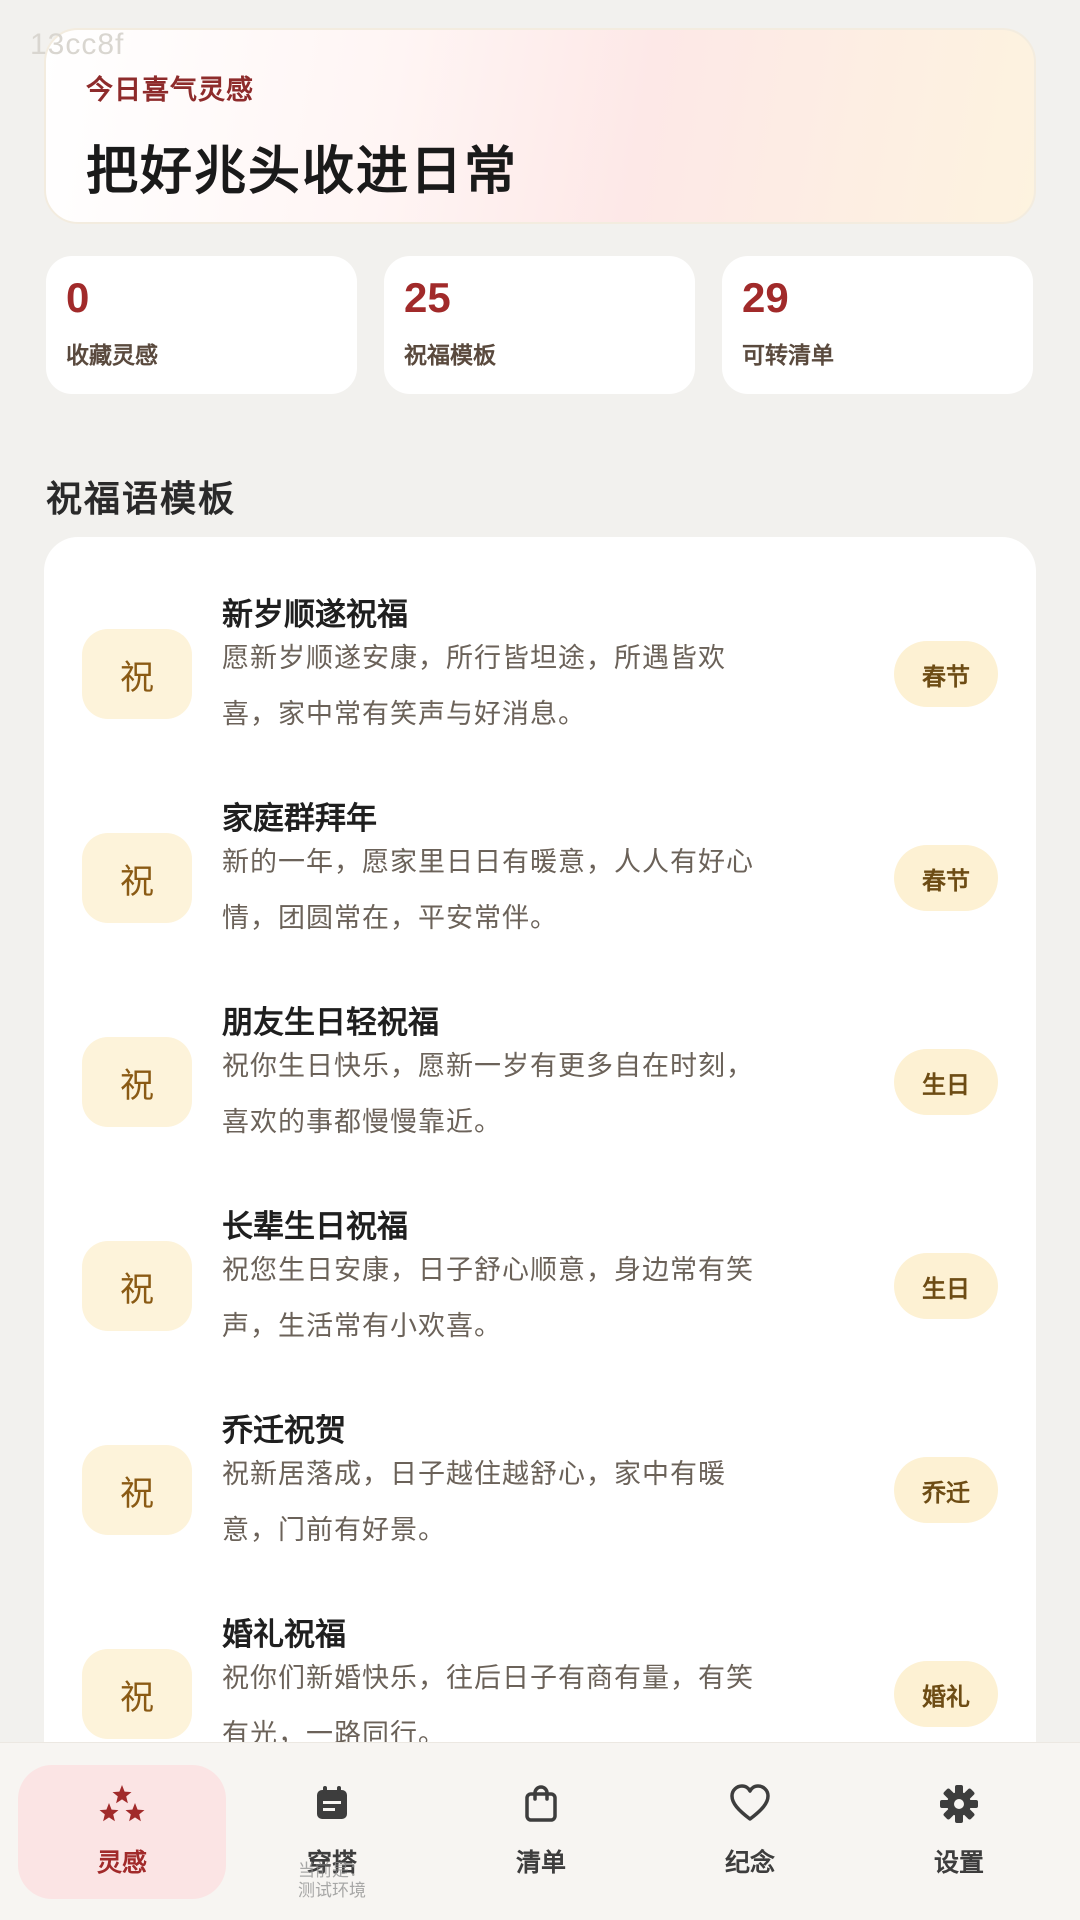 The height and width of the screenshot is (1920, 1080). I want to click on template-desc-line: 意，门前有好景。, so click(334, 1530).